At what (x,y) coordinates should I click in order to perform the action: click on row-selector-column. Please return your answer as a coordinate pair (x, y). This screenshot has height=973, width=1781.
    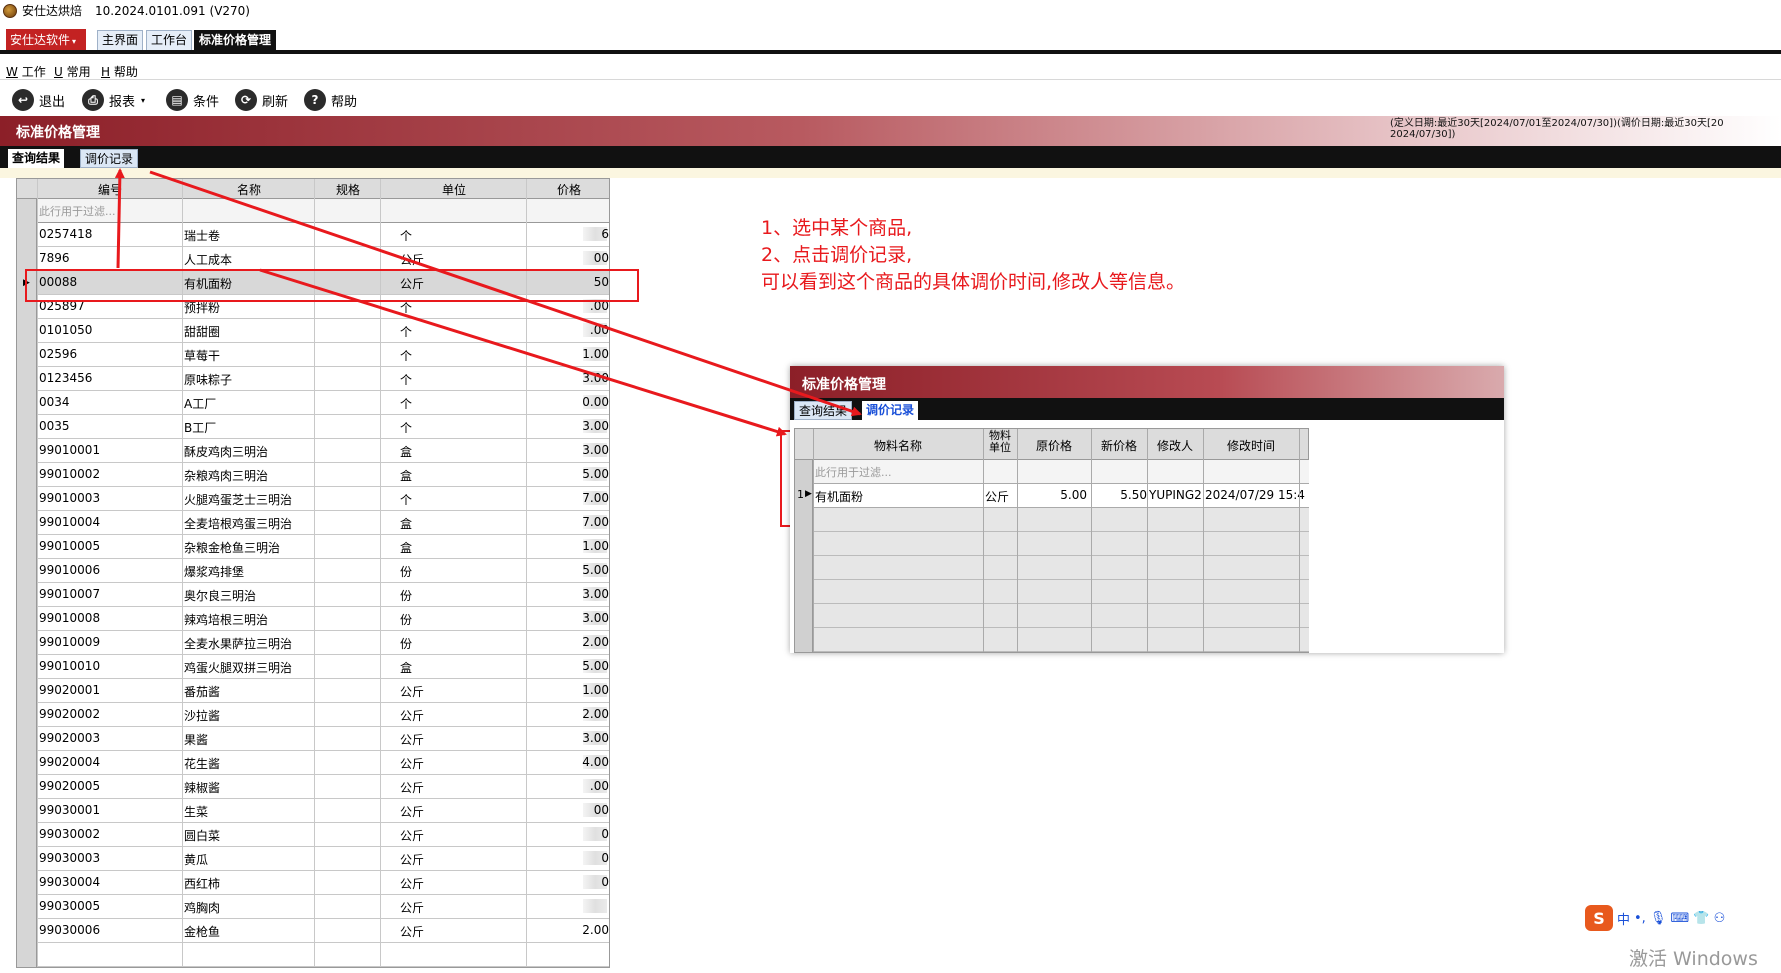
    Looking at the image, I should click on (27, 583).